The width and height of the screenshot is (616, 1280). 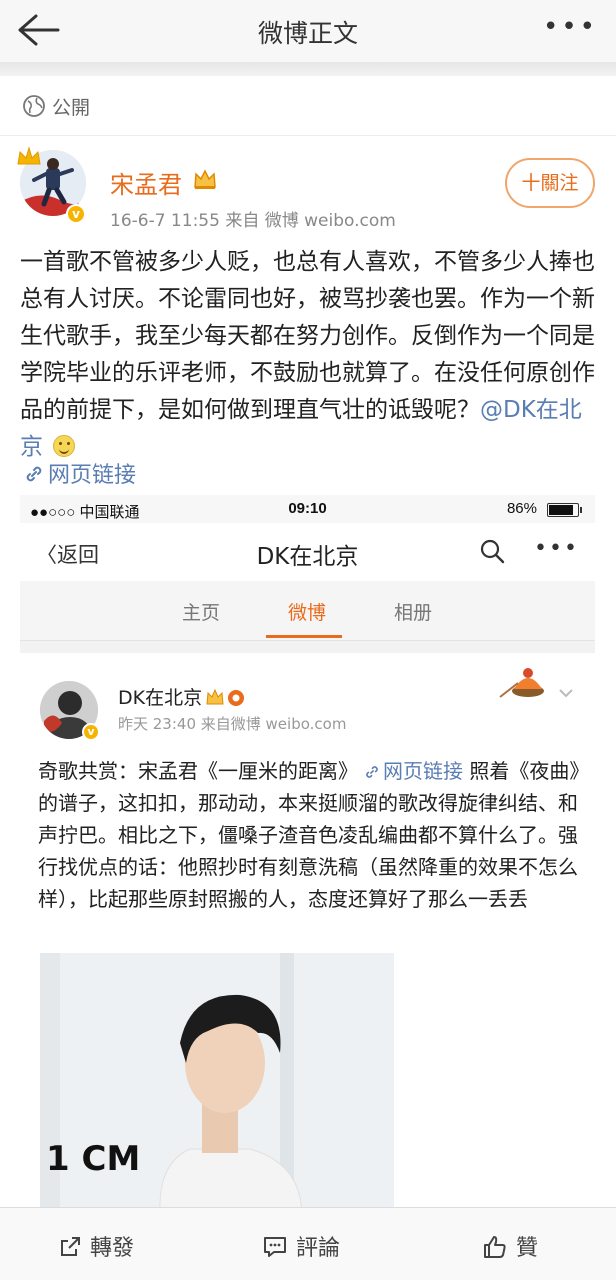 What do you see at coordinates (76, 214) in the screenshot?
I see `verified-badge-icon: v` at bounding box center [76, 214].